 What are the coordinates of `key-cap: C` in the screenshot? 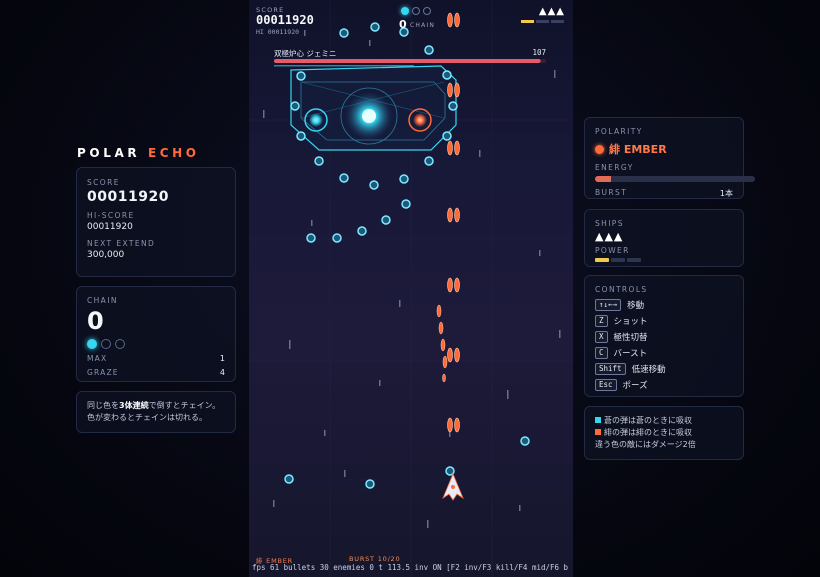 It's located at (601, 352).